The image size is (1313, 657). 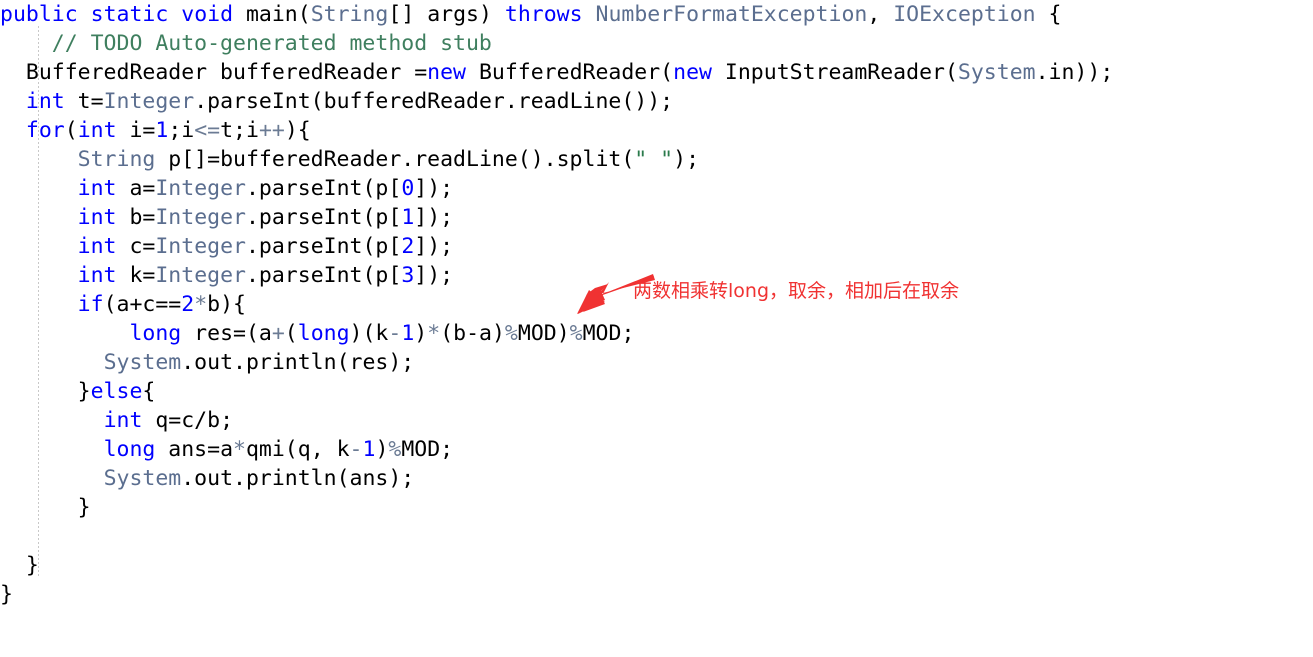 What do you see at coordinates (543, 333) in the screenshot?
I see `code-token: MOD)` at bounding box center [543, 333].